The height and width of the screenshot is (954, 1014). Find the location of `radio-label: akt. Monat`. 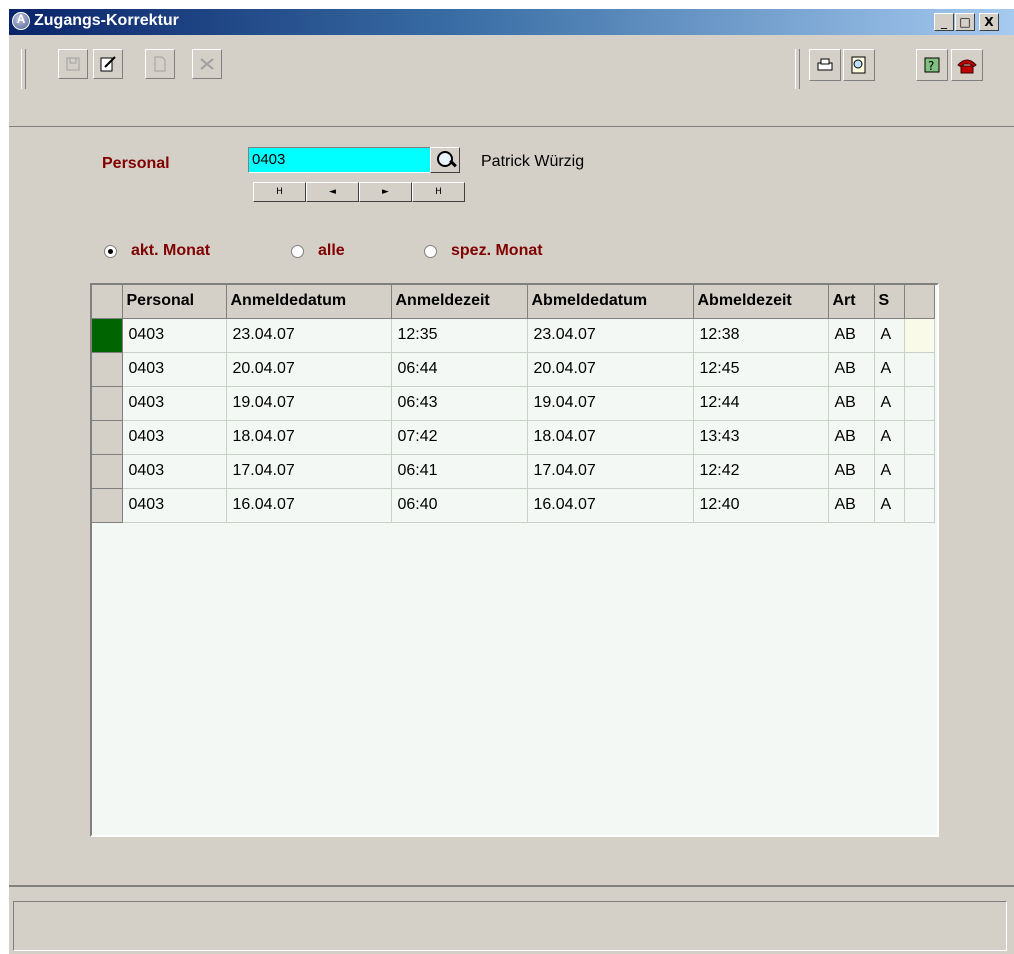

radio-label: akt. Monat is located at coordinates (171, 250).